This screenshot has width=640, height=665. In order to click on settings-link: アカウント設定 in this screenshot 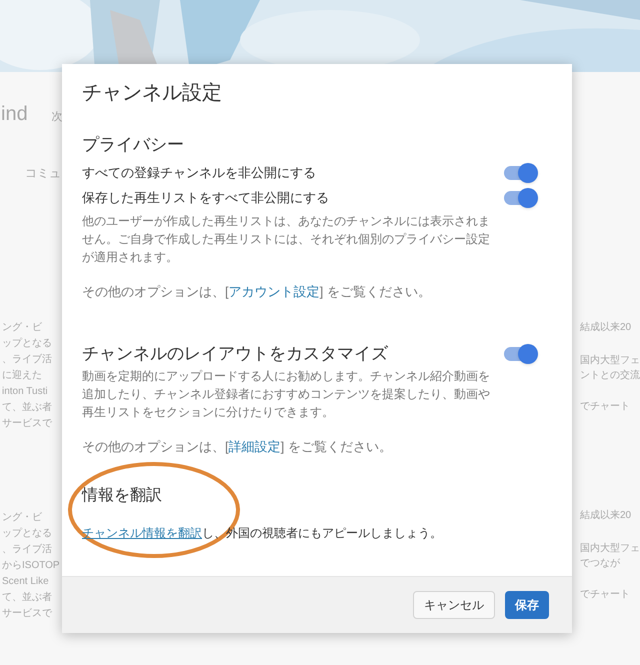, I will do `click(274, 291)`.